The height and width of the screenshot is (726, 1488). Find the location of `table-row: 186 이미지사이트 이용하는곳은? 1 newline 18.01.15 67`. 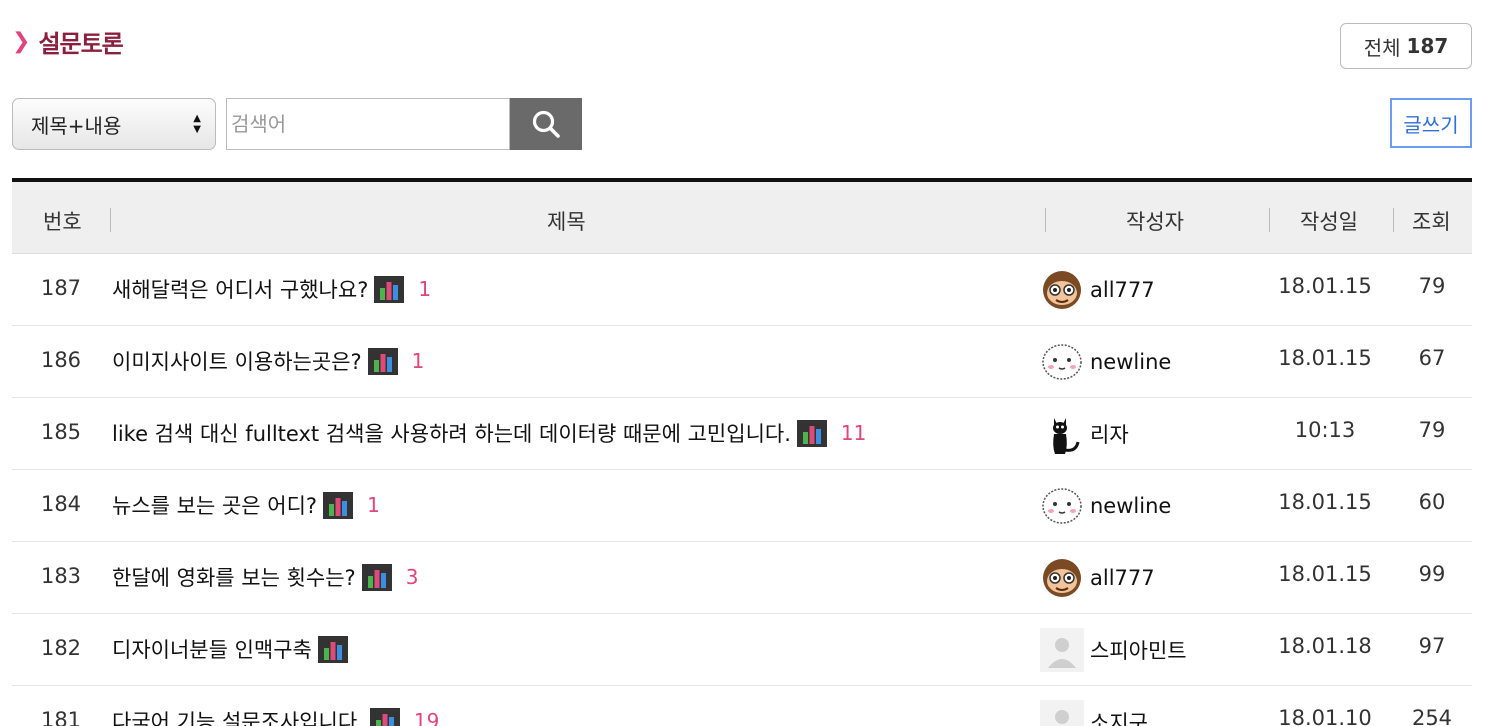

table-row: 186 이미지사이트 이용하는곳은? 1 newline 18.01.15 67 is located at coordinates (742, 362).